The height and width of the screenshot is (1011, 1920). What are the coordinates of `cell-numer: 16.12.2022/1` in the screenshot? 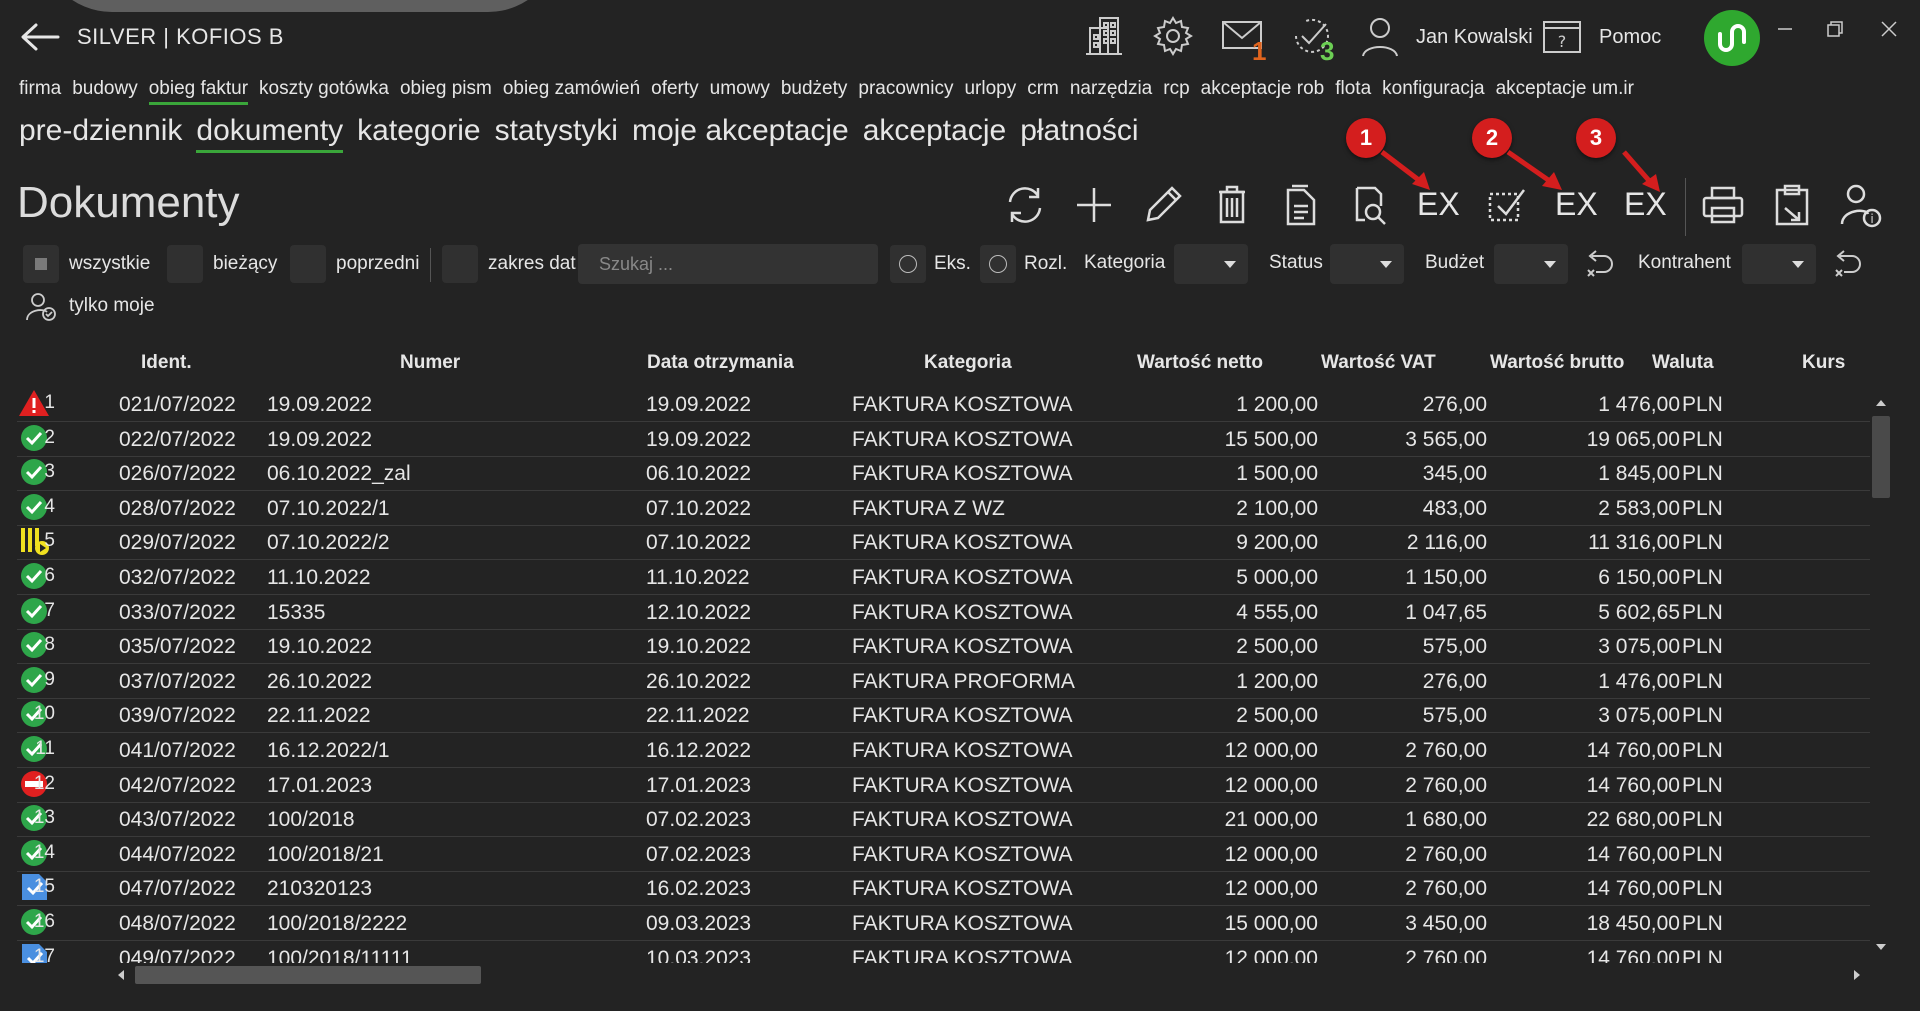 It's located at (328, 750).